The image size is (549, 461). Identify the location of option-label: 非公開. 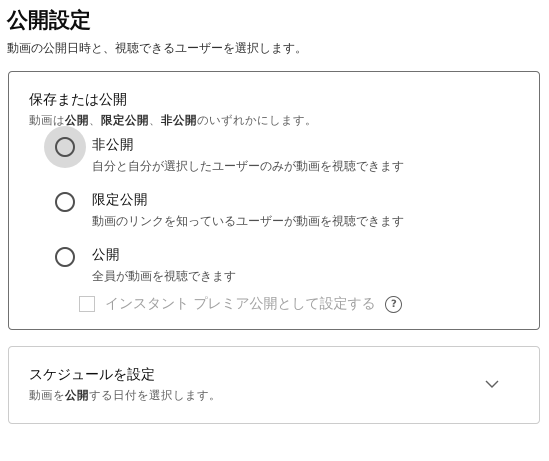
(113, 145).